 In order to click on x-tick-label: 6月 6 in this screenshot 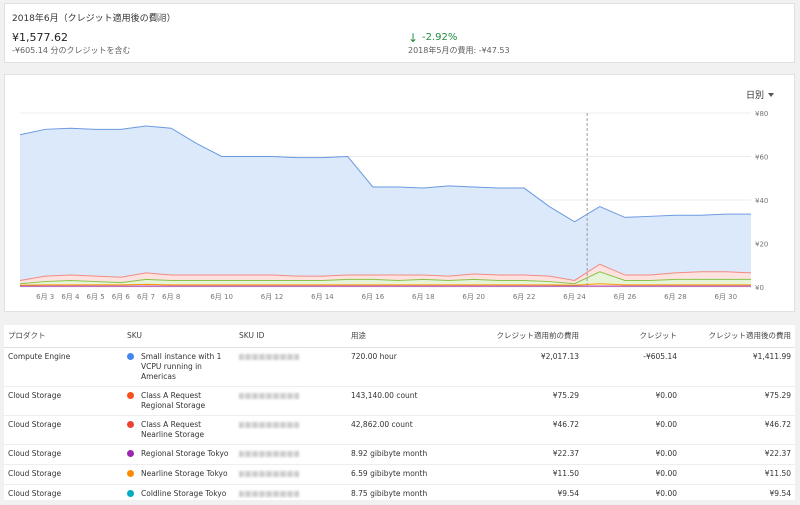, I will do `click(121, 297)`.